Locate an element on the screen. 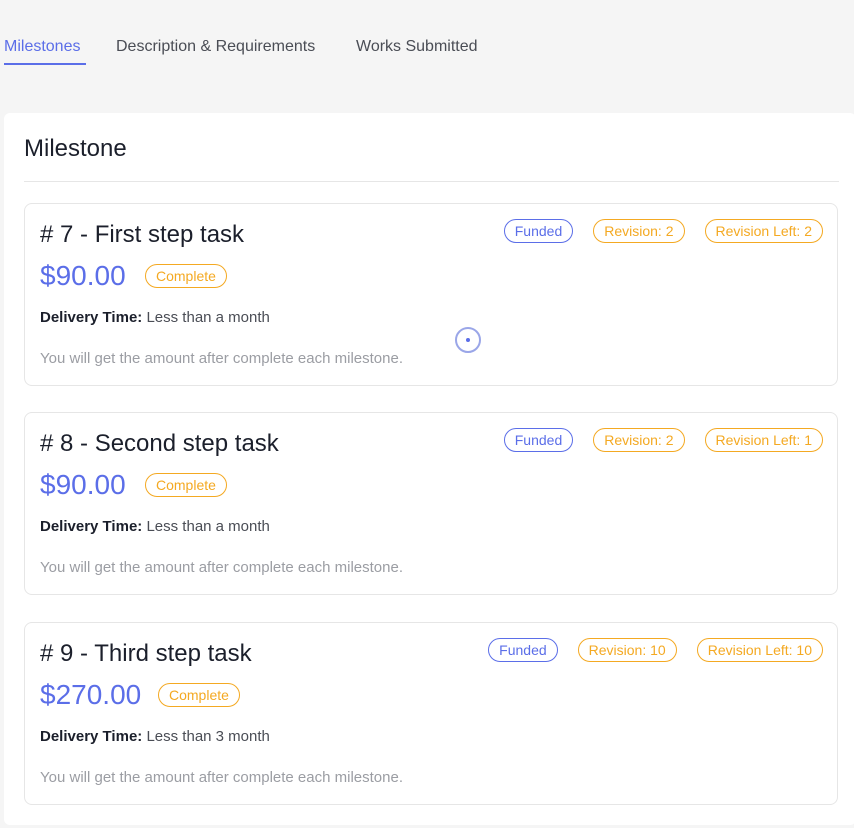 The image size is (854, 828). revision-left-badge: Revision Left: 2 is located at coordinates (763, 231).